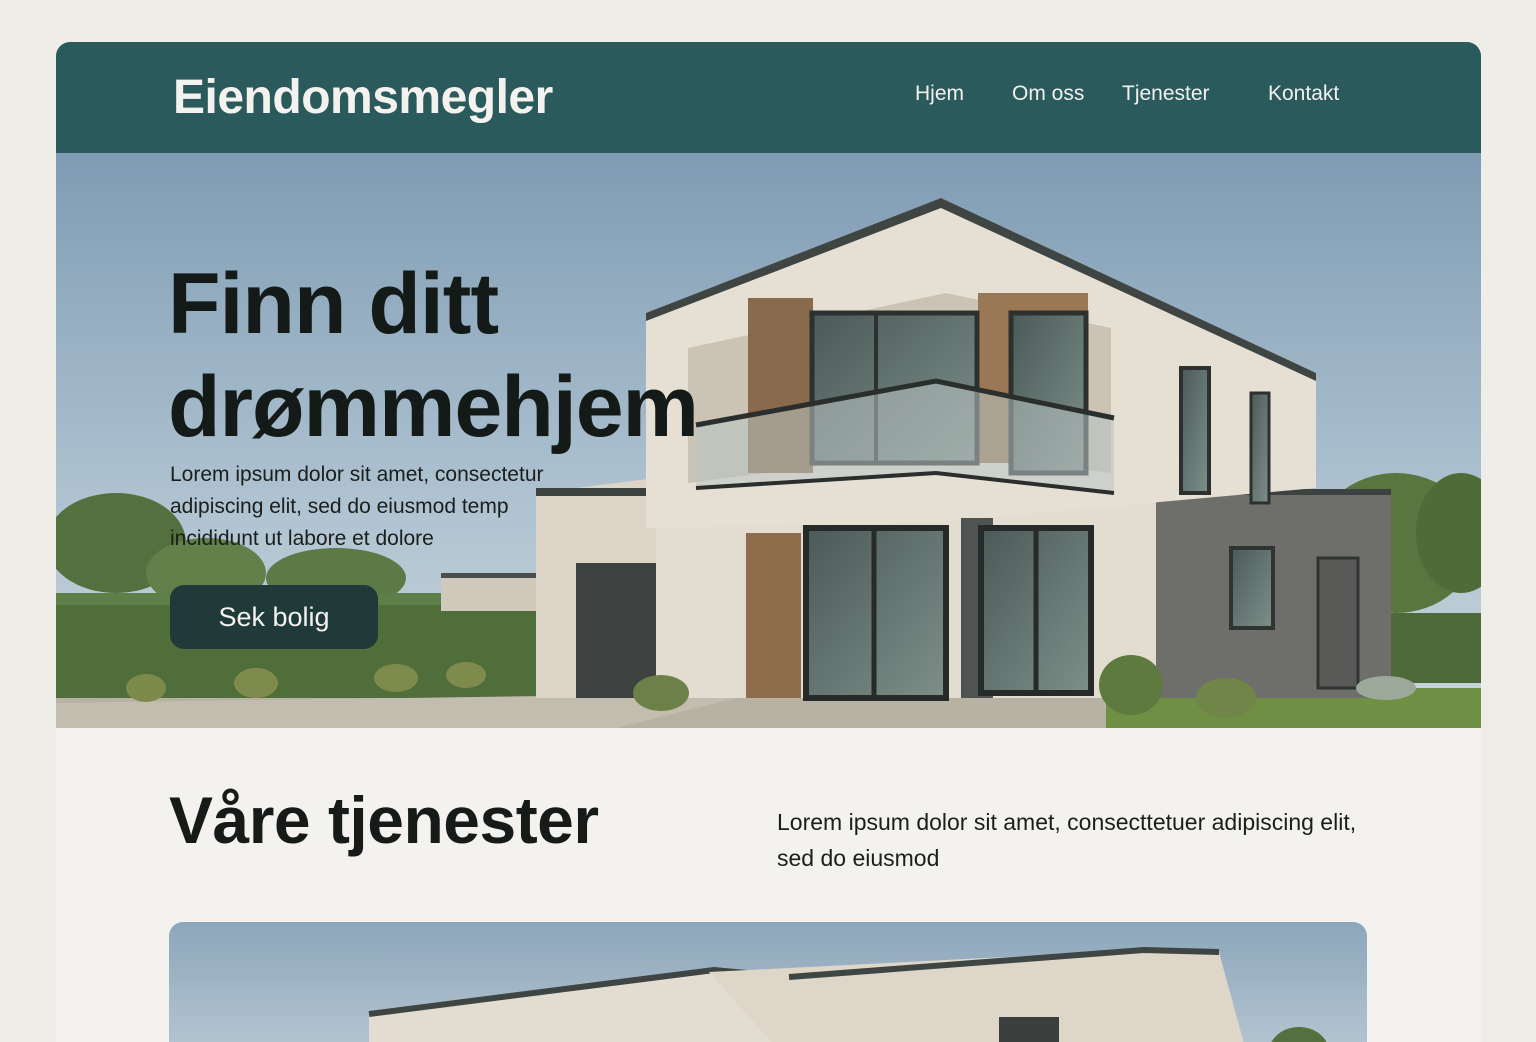 The height and width of the screenshot is (1042, 1536). Describe the element at coordinates (939, 94) in the screenshot. I see `nav-link-hjem: Hjem` at that location.